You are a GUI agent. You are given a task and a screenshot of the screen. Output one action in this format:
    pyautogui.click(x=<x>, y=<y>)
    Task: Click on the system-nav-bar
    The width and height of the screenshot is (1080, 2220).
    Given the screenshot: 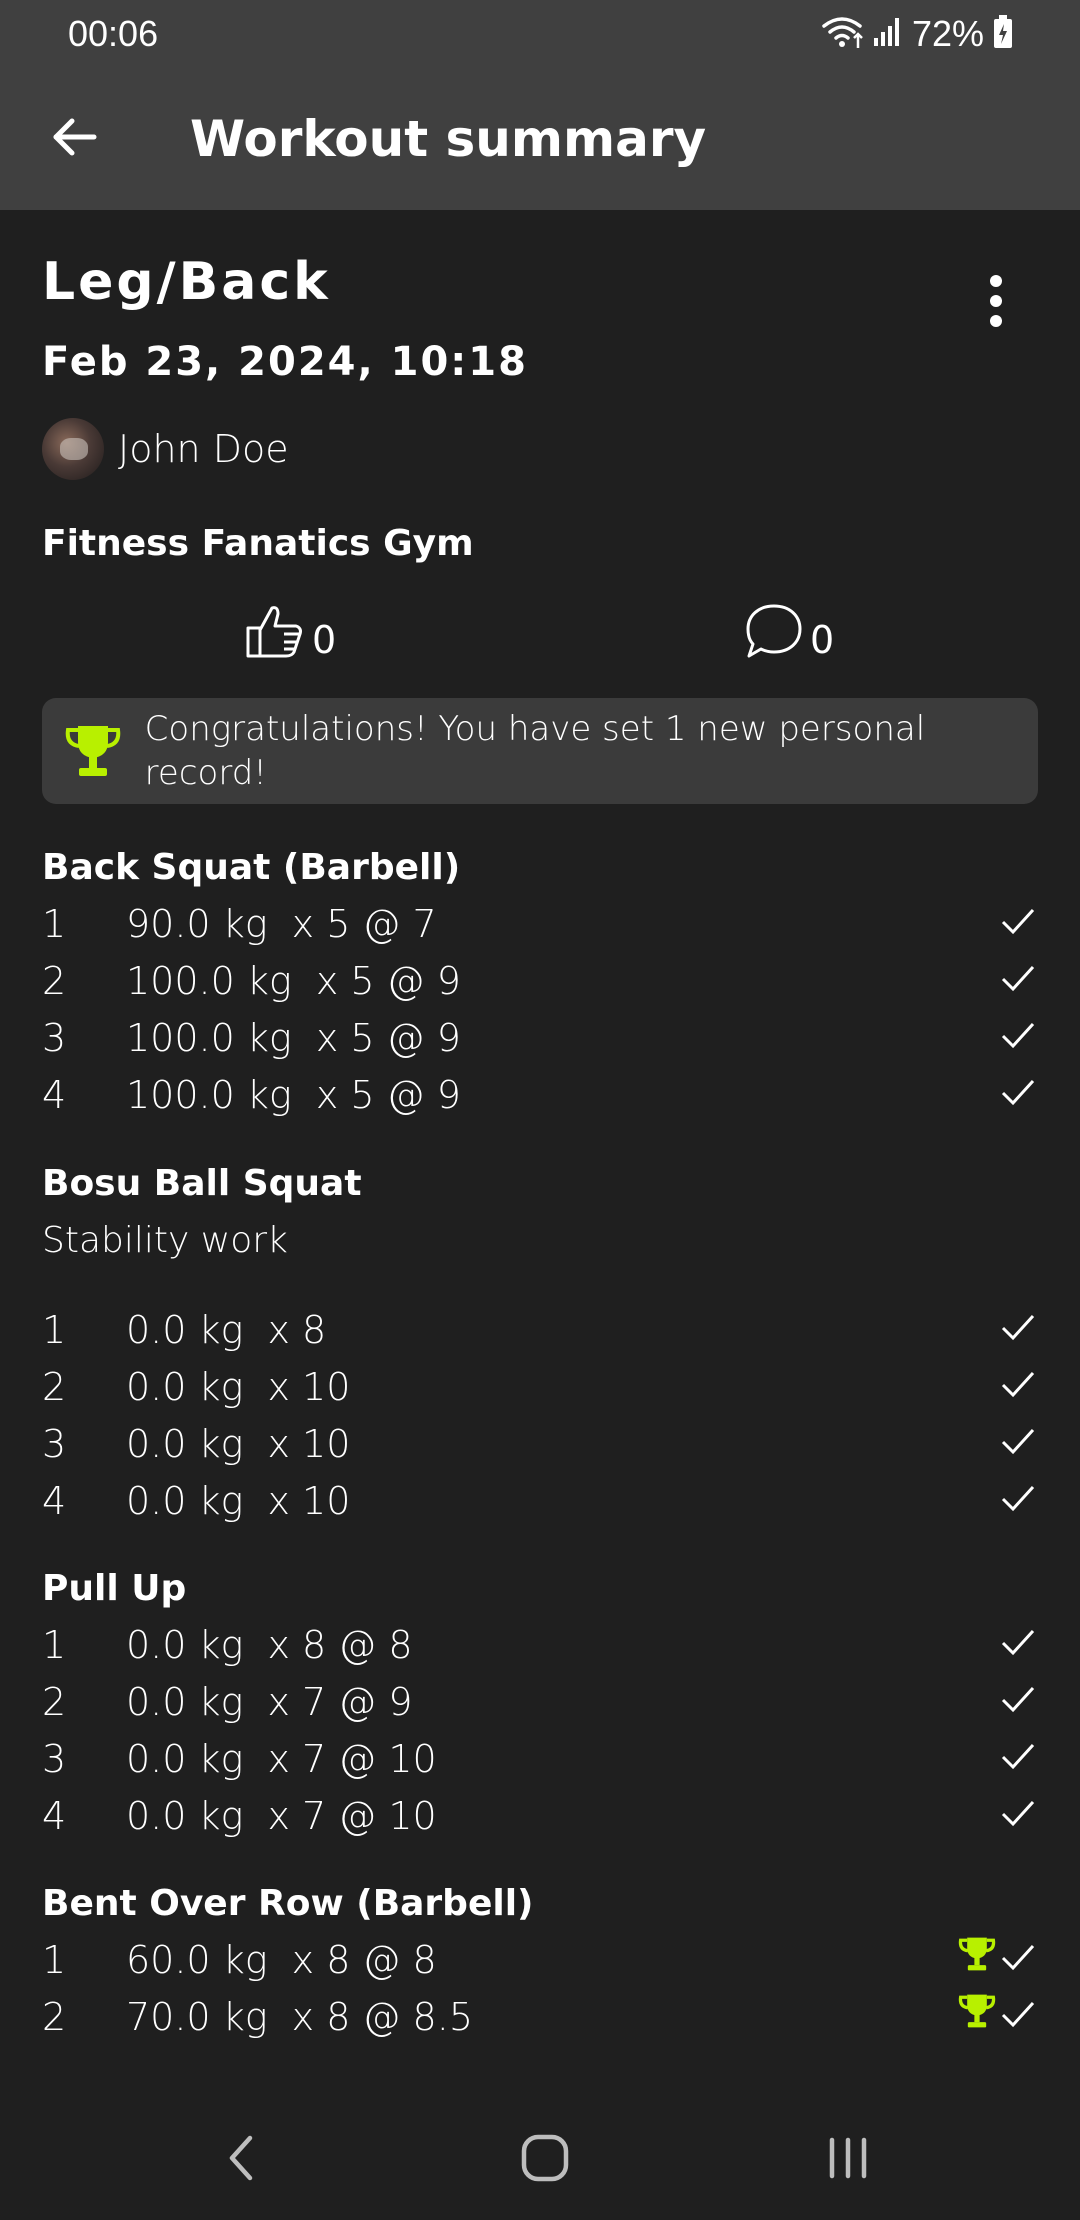 What is the action you would take?
    pyautogui.click(x=540, y=2160)
    